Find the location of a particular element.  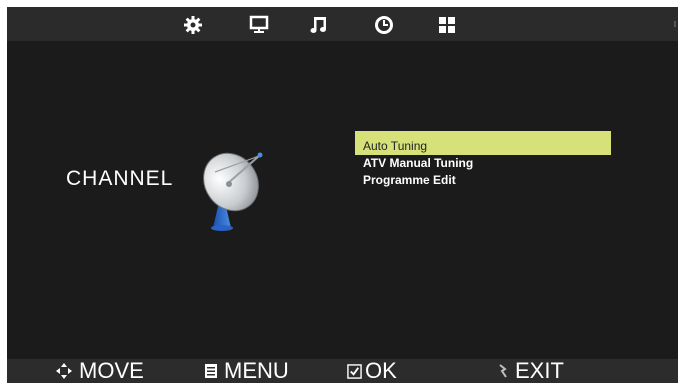

menu-item-auto-tuning: Auto Tuning is located at coordinates (483, 143).